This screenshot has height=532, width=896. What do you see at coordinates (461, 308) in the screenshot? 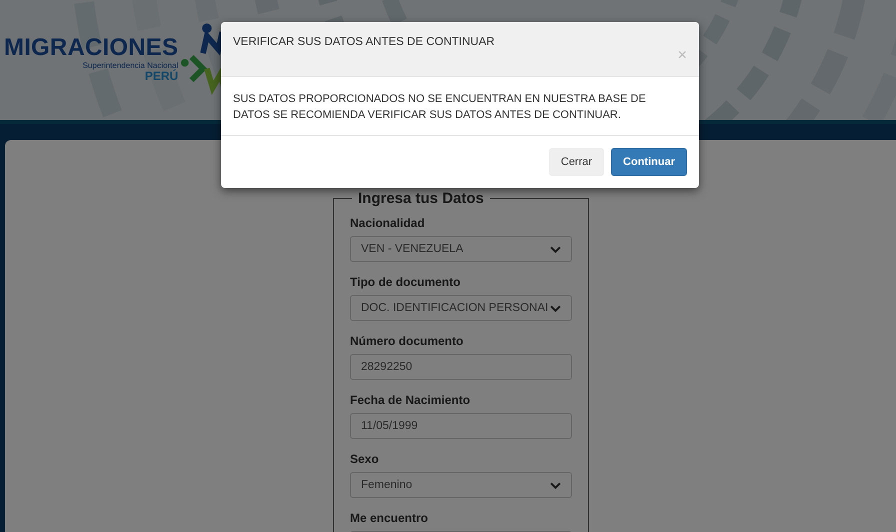
I see `select-field: DOC. IDENTIFICACION PERSONAI` at bounding box center [461, 308].